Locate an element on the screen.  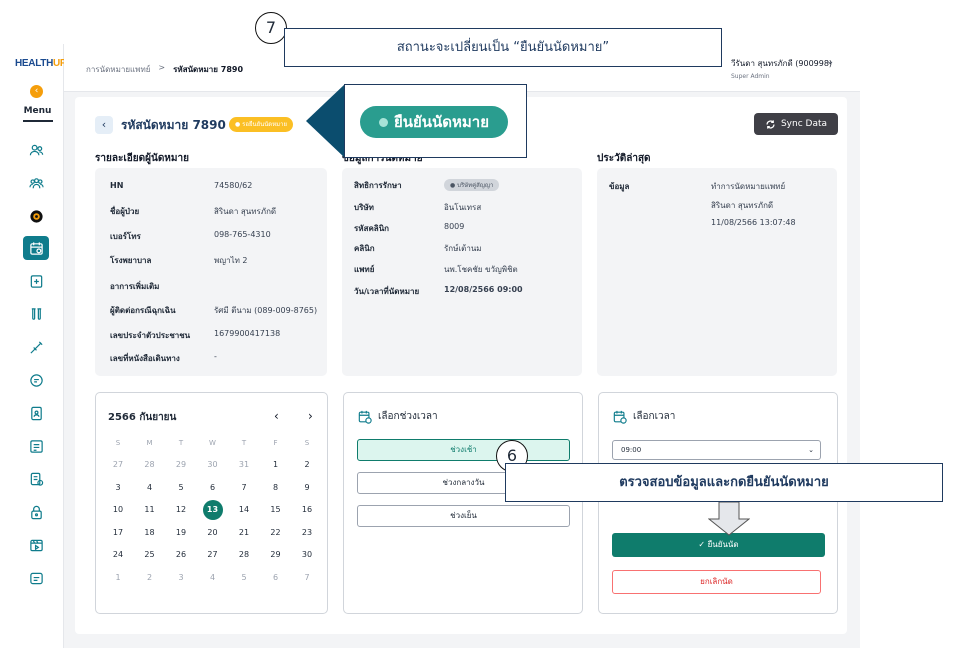
calendar-day: 18 is located at coordinates (150, 533).